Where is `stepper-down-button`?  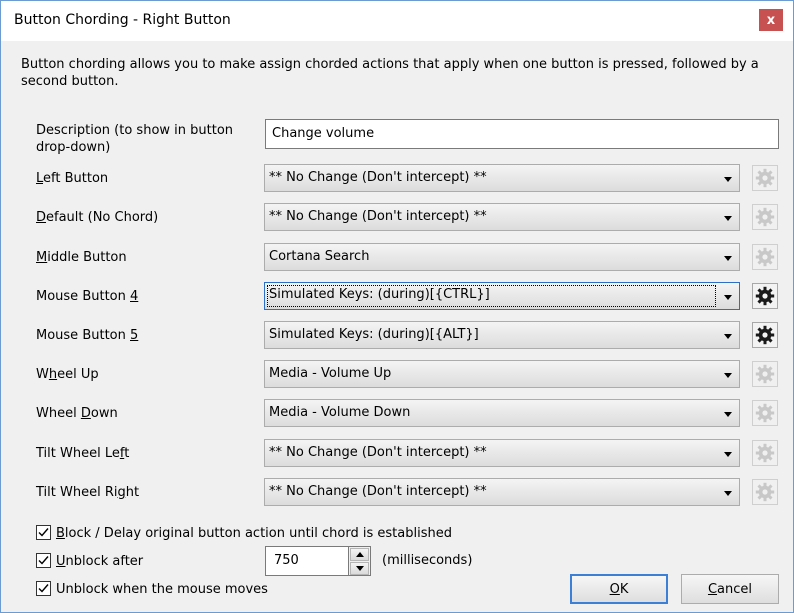 stepper-down-button is located at coordinates (359, 568).